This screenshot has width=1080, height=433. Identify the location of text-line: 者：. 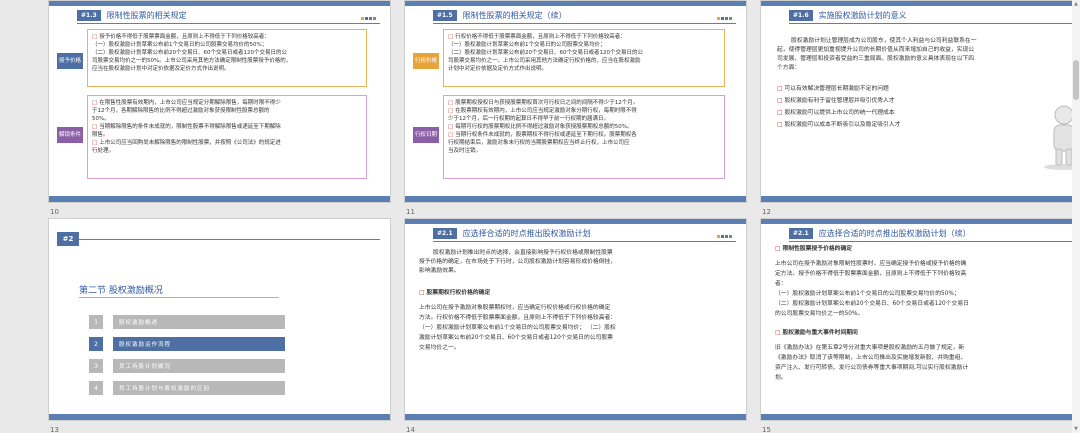
(781, 284).